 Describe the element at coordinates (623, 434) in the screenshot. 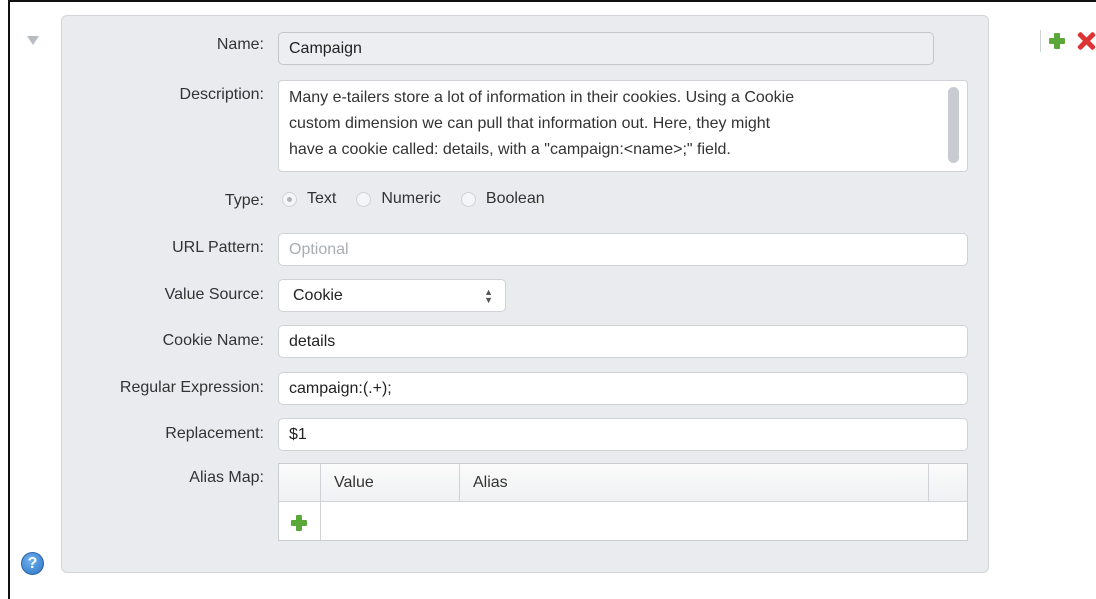

I see `replacement-input: $1` at that location.